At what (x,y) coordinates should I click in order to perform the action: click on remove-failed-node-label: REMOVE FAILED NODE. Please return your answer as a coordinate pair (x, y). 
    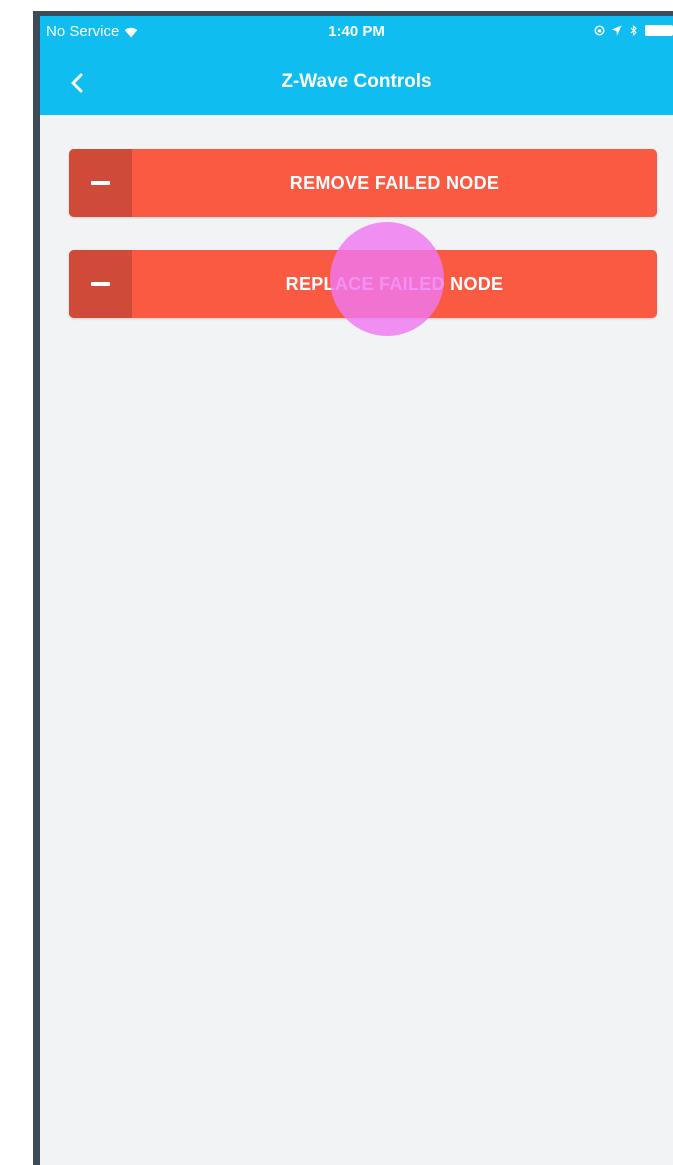
    Looking at the image, I should click on (394, 183).